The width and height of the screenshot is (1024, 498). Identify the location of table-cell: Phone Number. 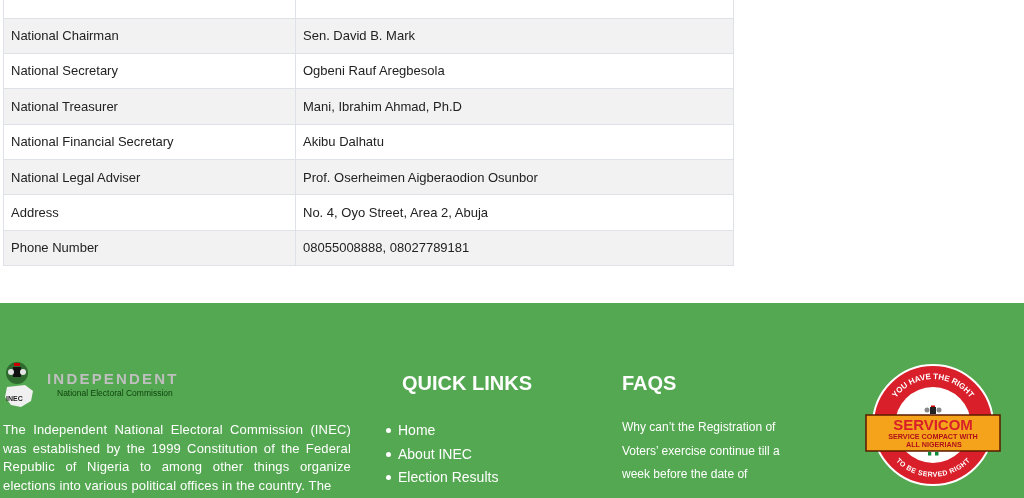
(149, 248).